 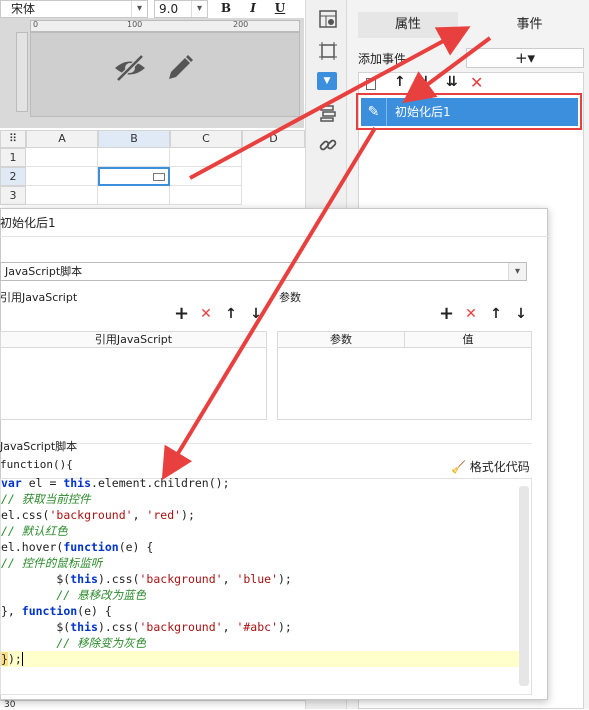 I want to click on format-code-button: 🧹 格式化代码, so click(x=490, y=466).